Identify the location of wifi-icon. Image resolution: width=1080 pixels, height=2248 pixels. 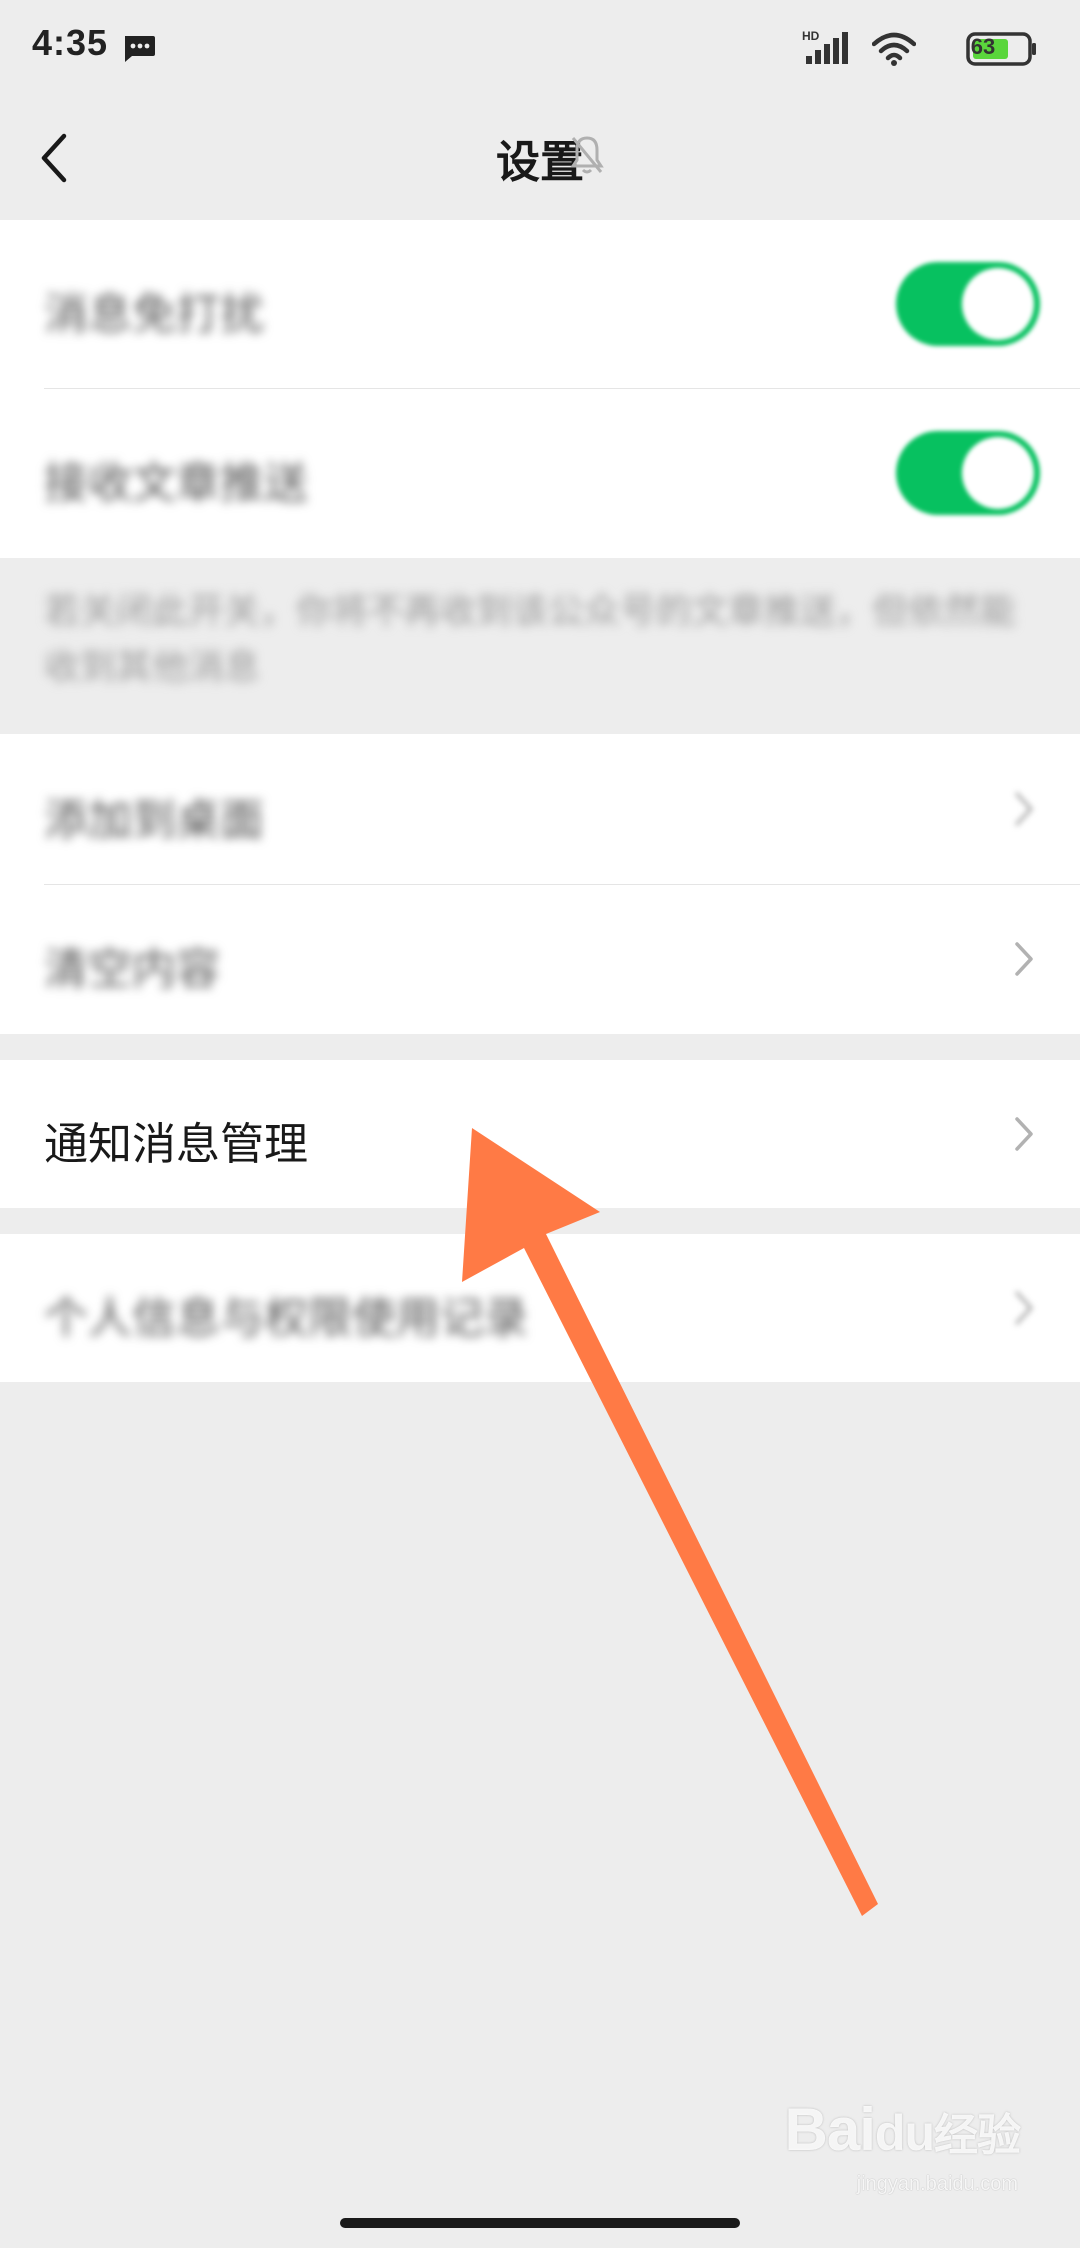
(894, 51).